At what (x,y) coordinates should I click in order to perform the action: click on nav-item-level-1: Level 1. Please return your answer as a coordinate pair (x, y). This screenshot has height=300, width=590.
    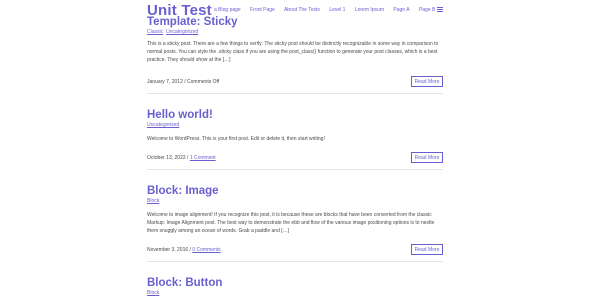
    Looking at the image, I should click on (337, 10).